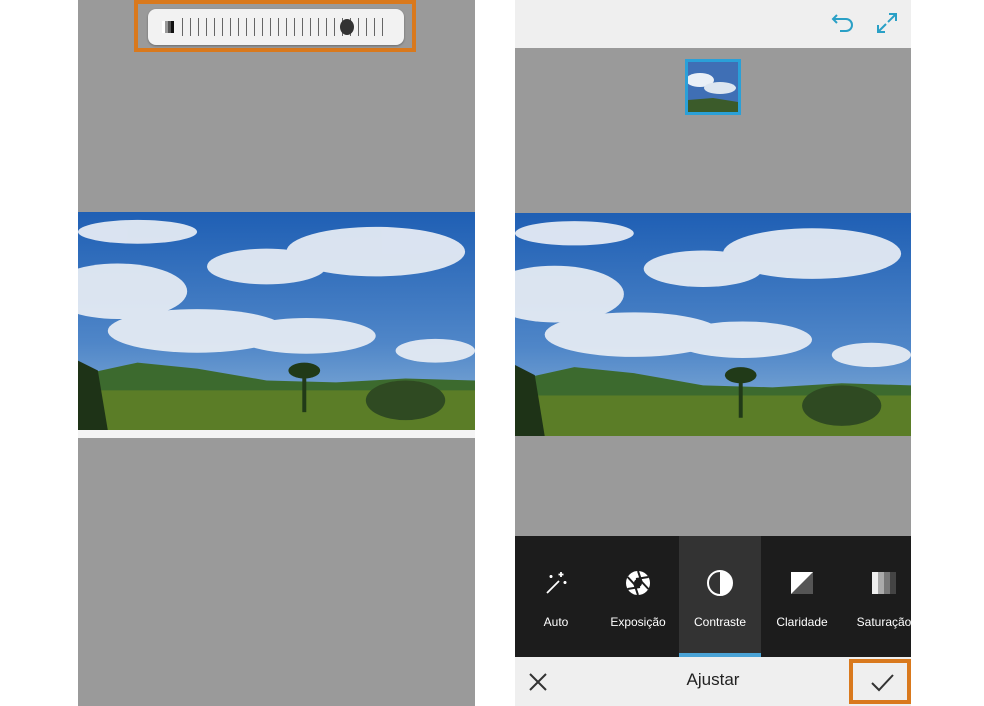 This screenshot has height=706, width=984. I want to click on contrast-scale-icon, so click(168, 27).